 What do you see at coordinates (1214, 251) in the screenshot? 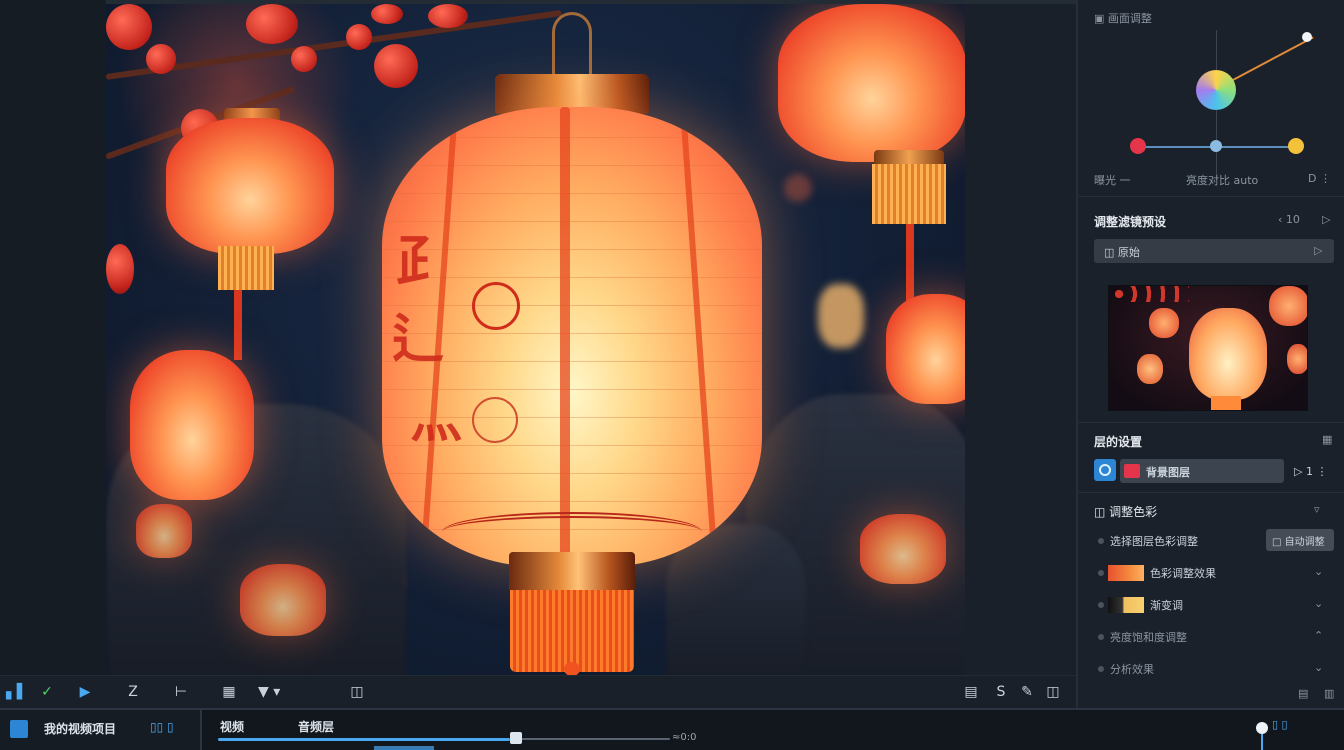
I see `preset-dropdown: ◫ 原始 ▷` at bounding box center [1214, 251].